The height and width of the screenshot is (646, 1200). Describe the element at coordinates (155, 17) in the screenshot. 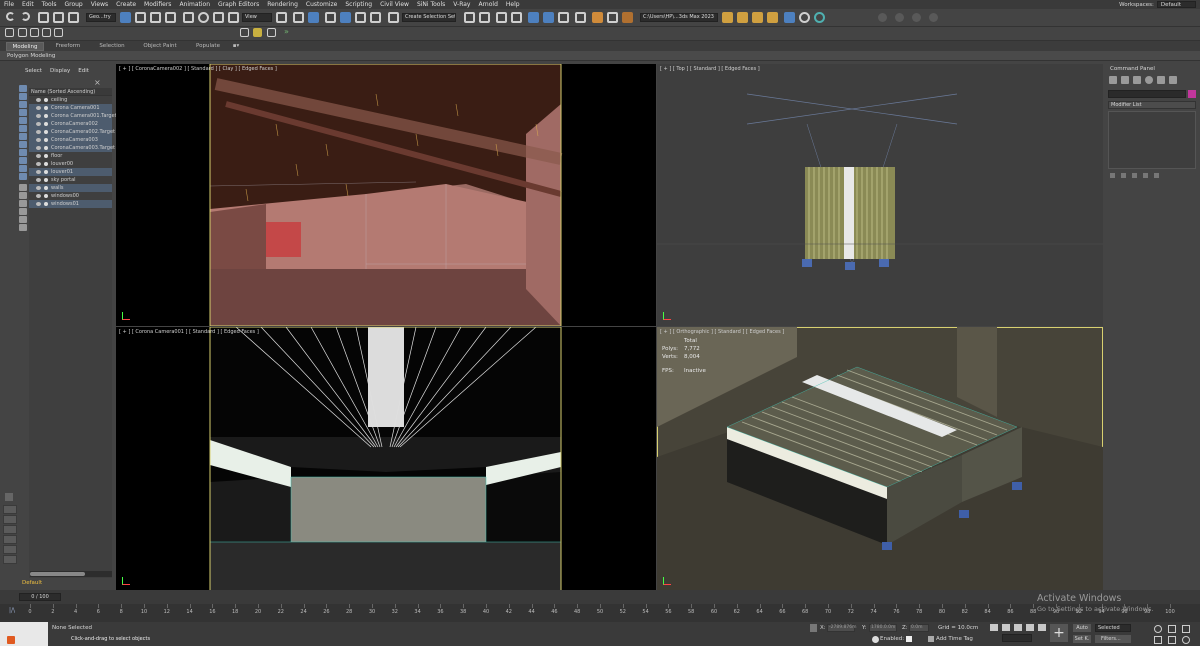

I see `rectangular-selection-icon` at that location.